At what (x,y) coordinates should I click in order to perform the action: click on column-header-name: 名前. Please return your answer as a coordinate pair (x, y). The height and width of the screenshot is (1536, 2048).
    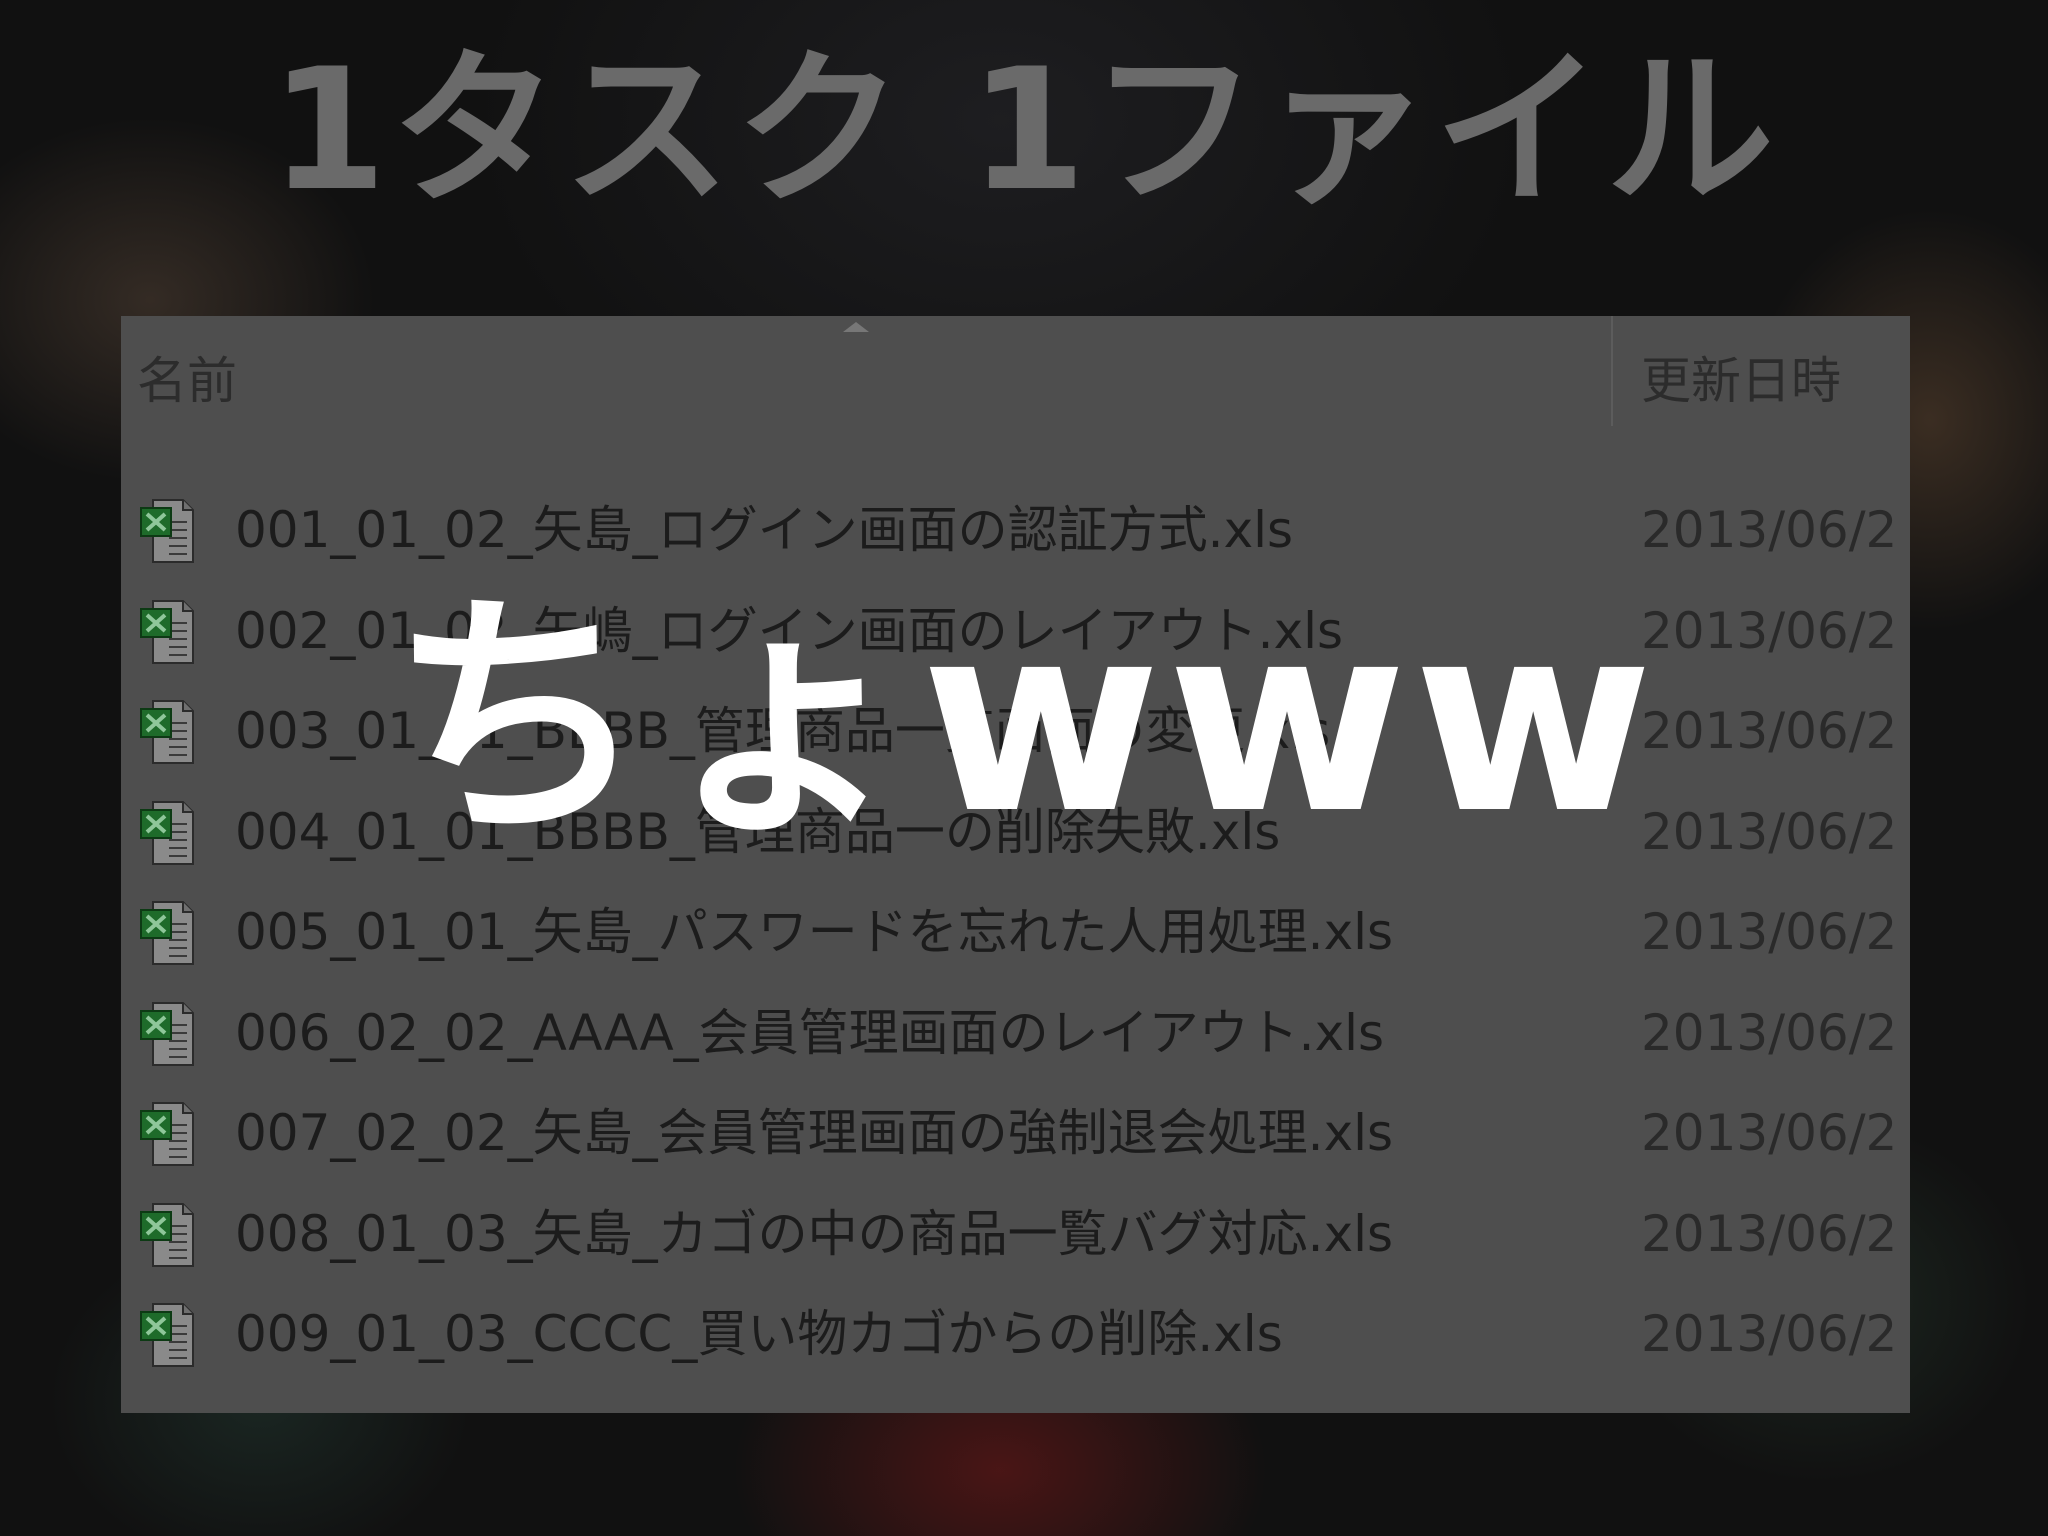
    Looking at the image, I should click on (187, 381).